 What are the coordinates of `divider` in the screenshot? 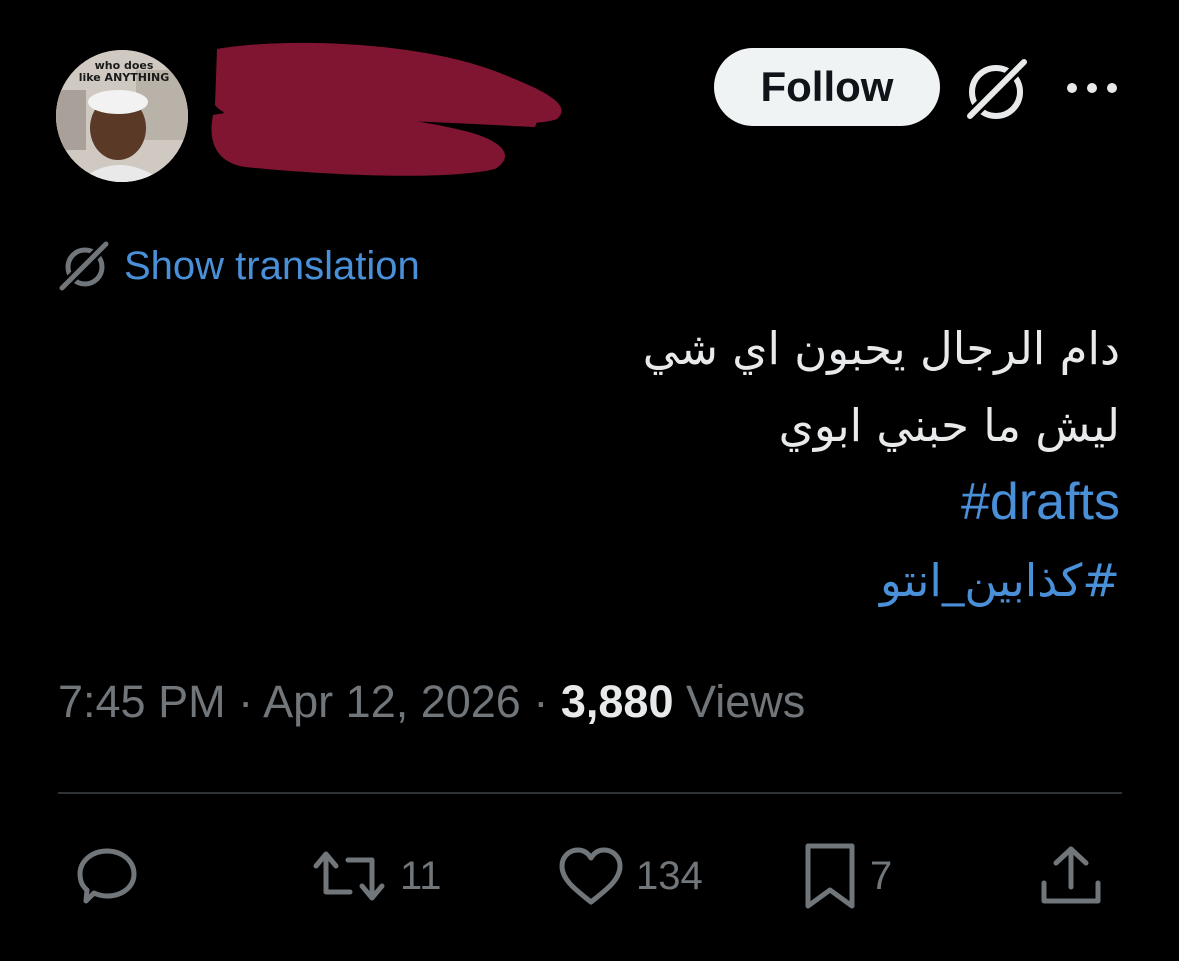 It's located at (590, 793).